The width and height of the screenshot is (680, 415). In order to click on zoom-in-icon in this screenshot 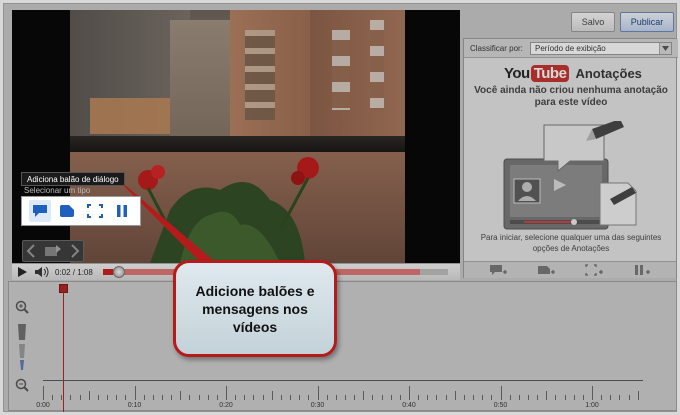, I will do `click(22, 307)`.